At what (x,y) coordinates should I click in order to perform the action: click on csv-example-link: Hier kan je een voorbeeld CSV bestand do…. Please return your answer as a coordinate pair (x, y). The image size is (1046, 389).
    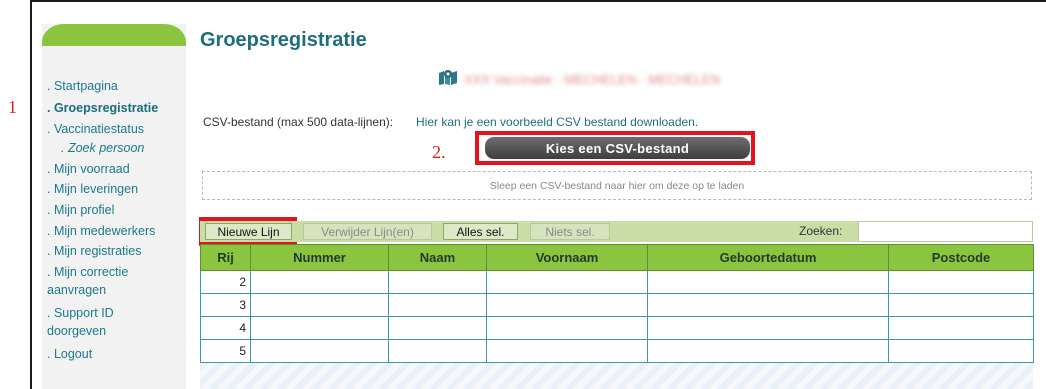
    Looking at the image, I should click on (557, 122).